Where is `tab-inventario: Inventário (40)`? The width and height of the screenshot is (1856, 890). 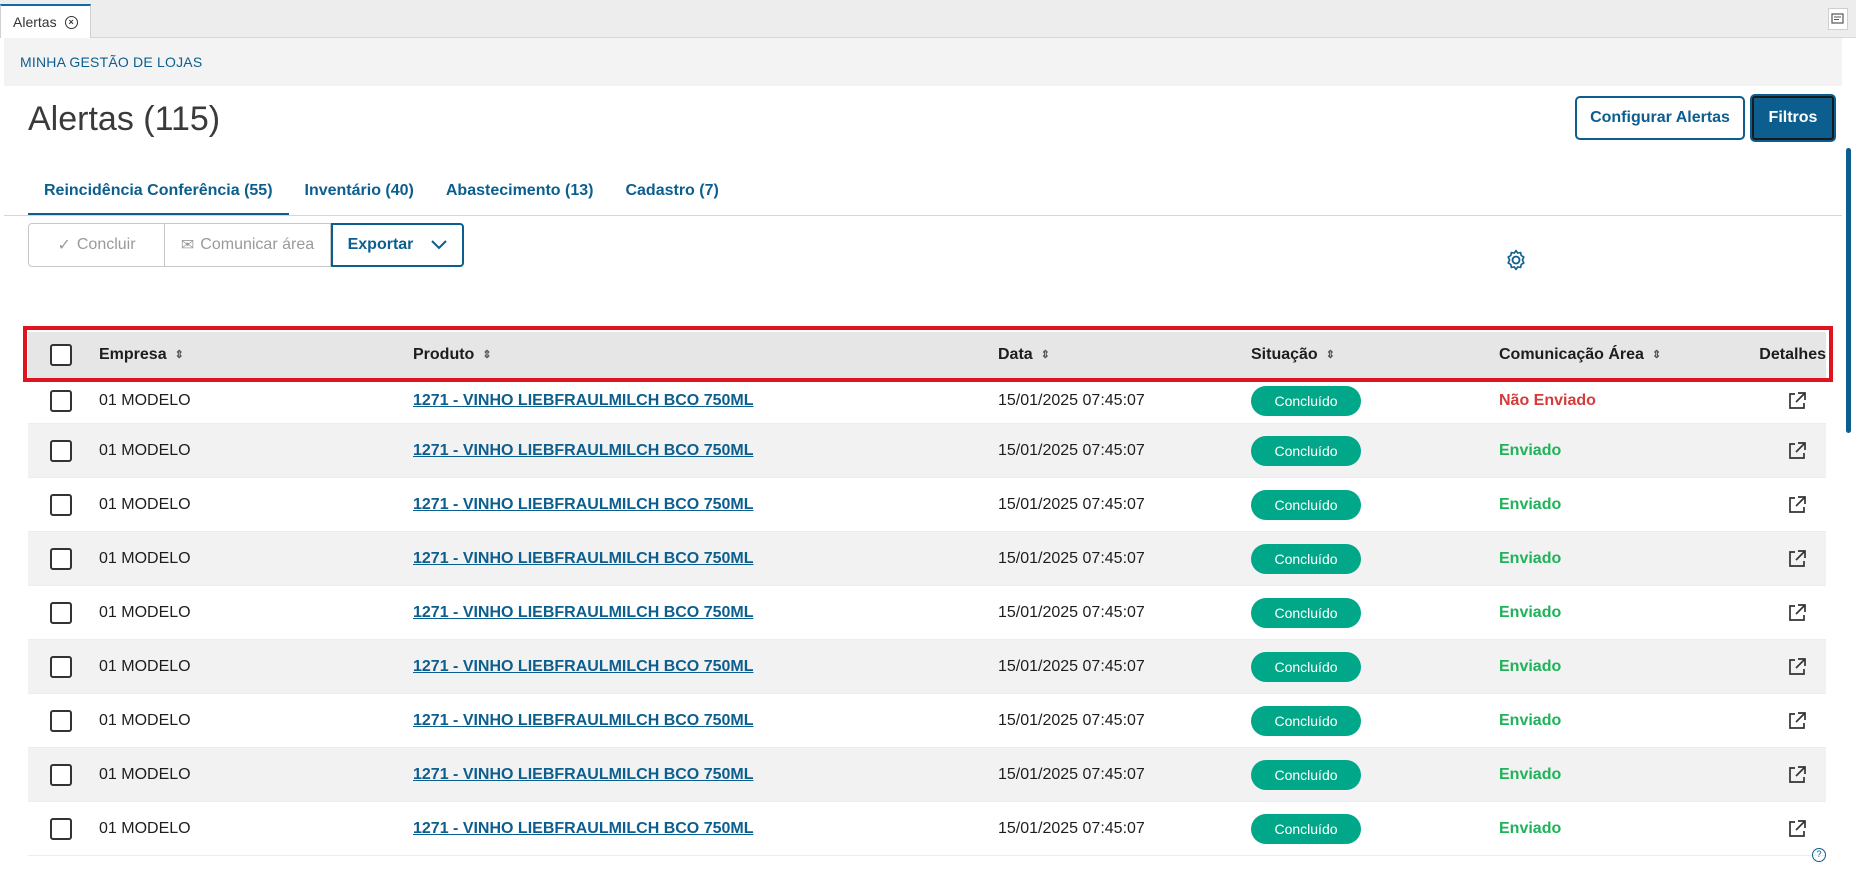
tab-inventario: Inventário (40) is located at coordinates (359, 196).